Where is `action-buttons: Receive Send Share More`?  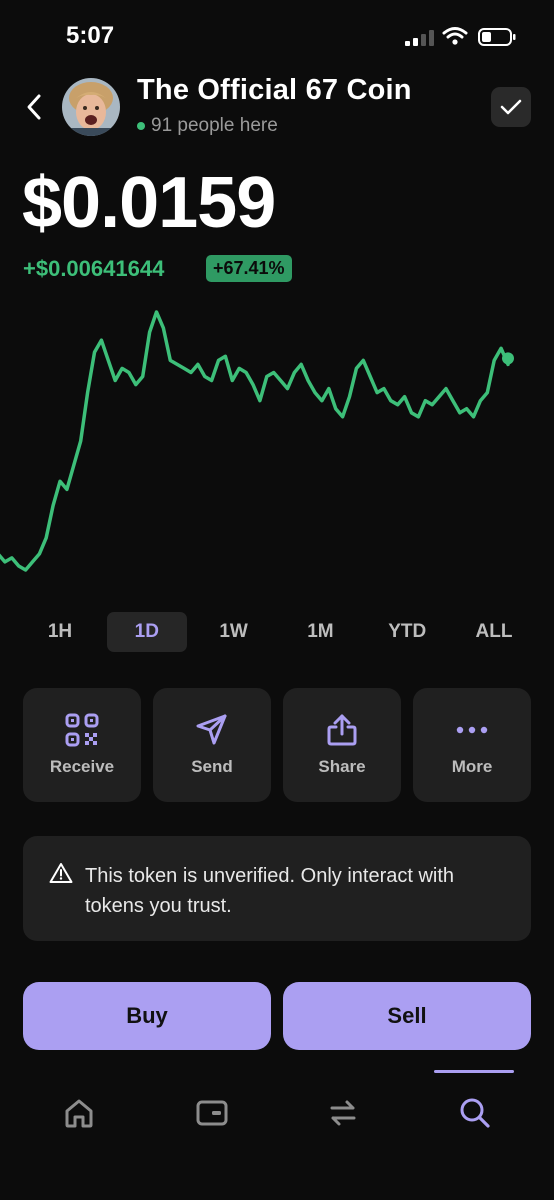
action-buttons: Receive Send Share More is located at coordinates (277, 745).